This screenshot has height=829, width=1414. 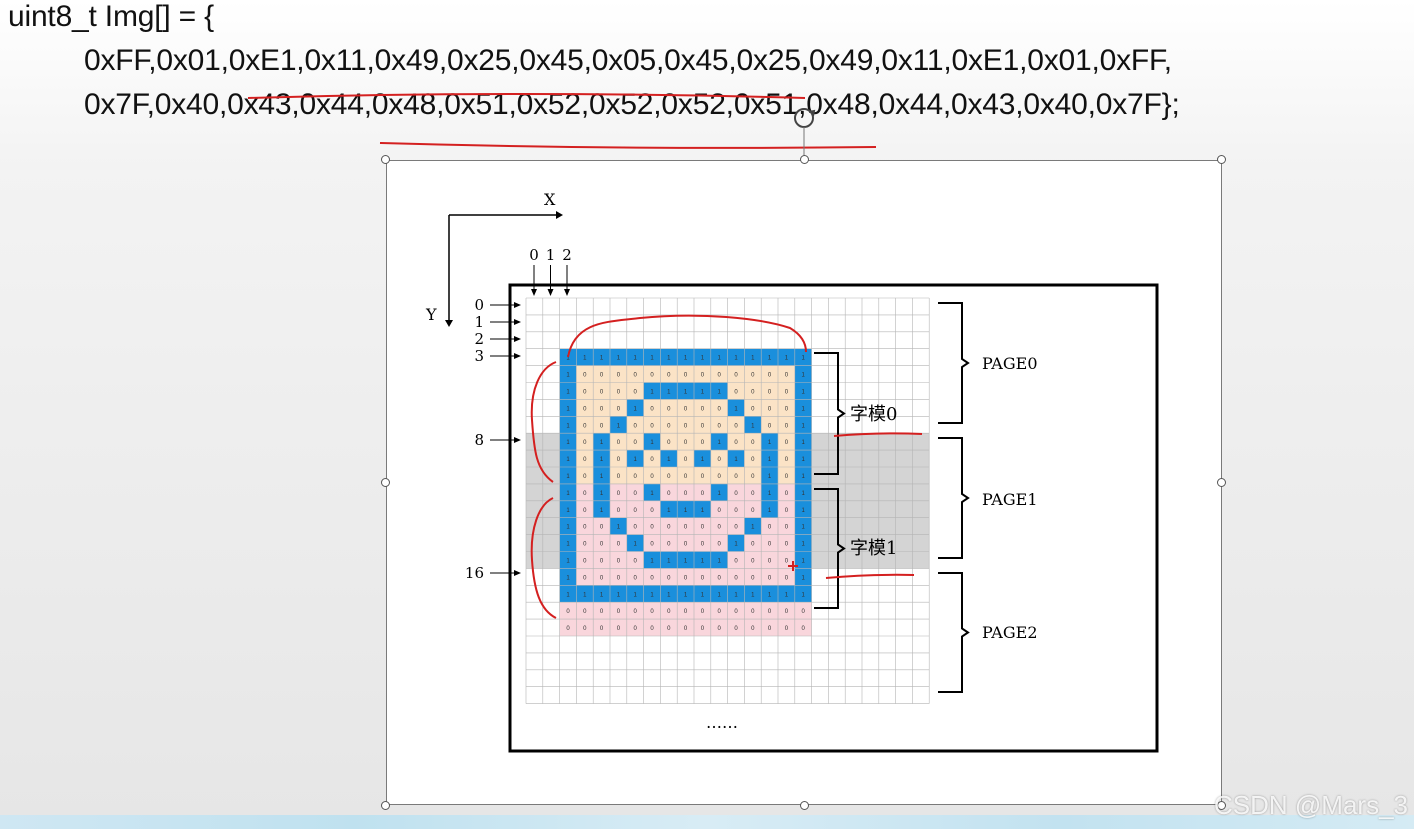 What do you see at coordinates (804, 159) in the screenshot?
I see `resize-handle-tc` at bounding box center [804, 159].